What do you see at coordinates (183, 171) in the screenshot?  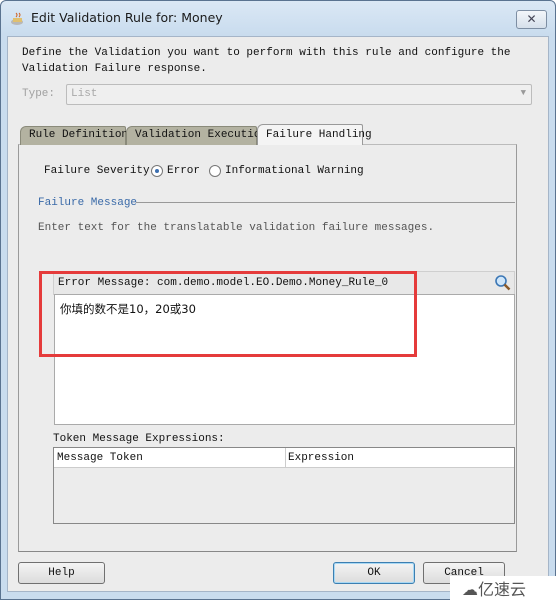 I see `radio-error-label: Error` at bounding box center [183, 171].